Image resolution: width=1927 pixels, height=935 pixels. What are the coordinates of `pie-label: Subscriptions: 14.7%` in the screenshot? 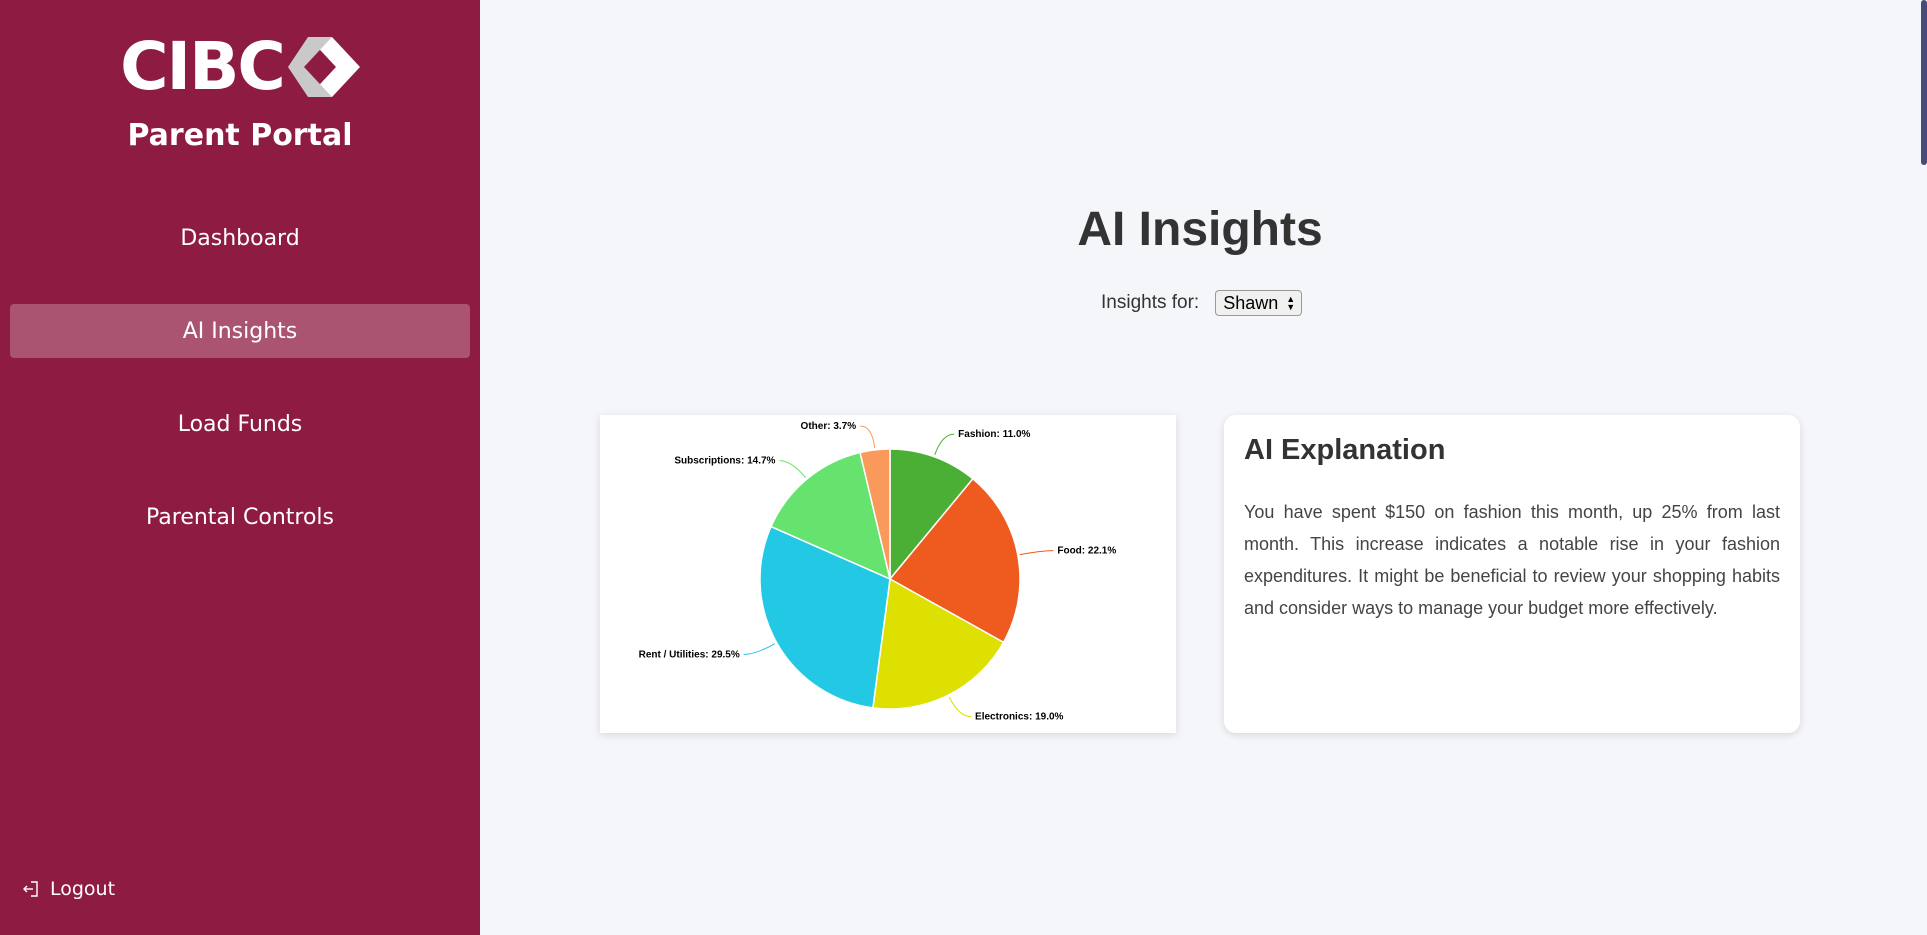 It's located at (724, 461).